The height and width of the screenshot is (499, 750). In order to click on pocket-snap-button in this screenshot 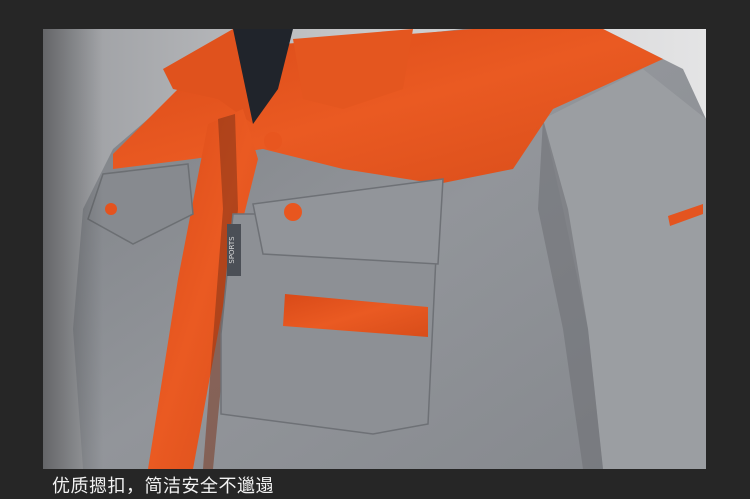, I will do `click(293, 212)`.